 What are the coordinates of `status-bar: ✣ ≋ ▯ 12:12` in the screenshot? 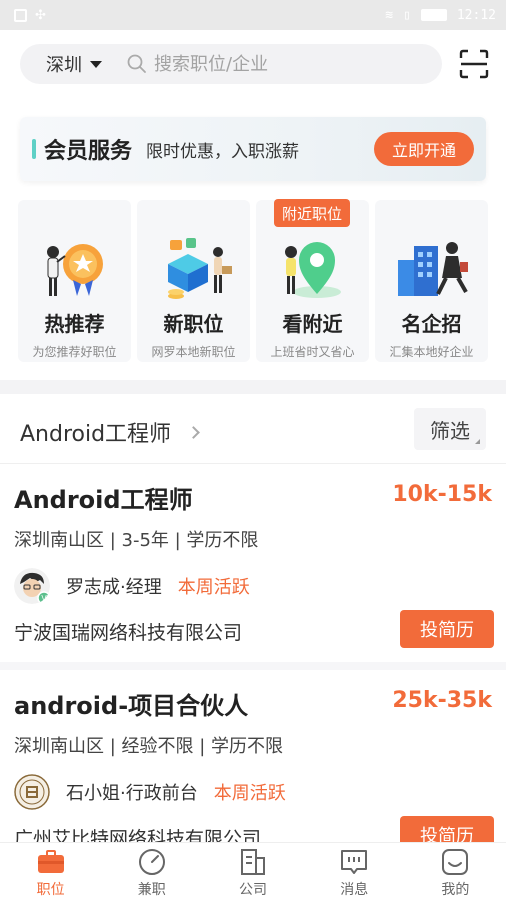 It's located at (253, 15).